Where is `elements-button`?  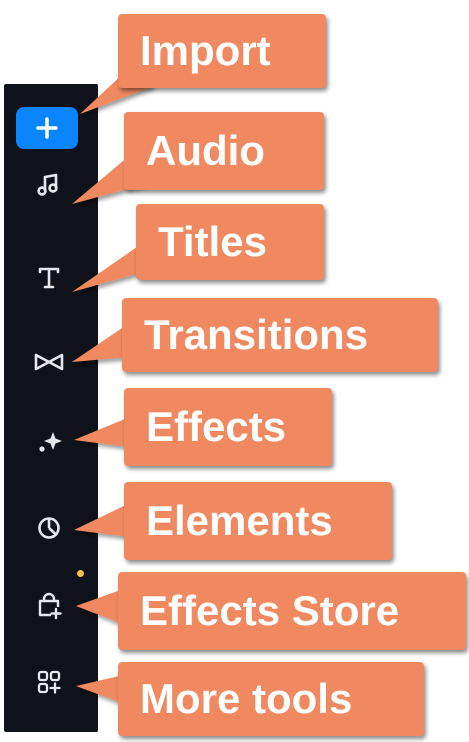 elements-button is located at coordinates (49, 528).